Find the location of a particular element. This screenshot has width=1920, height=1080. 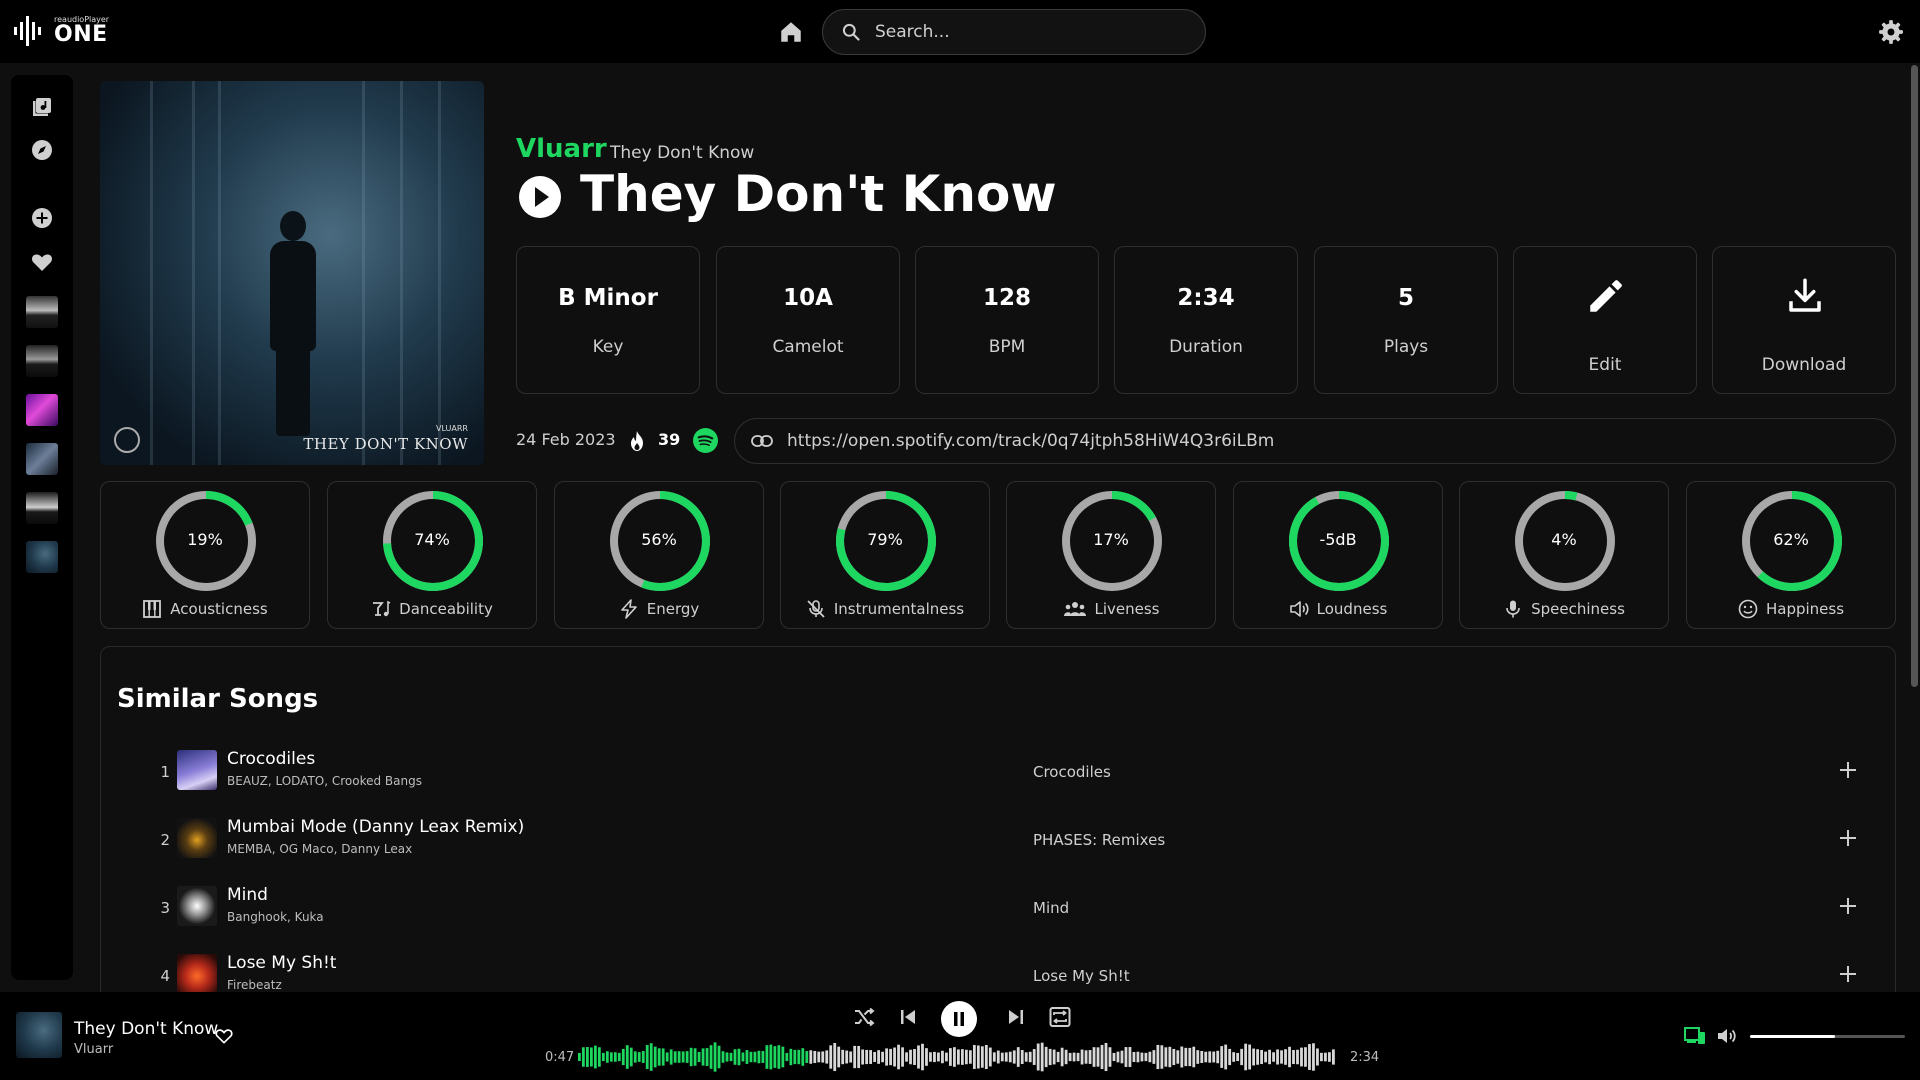

like-heart-icon is located at coordinates (224, 1036).